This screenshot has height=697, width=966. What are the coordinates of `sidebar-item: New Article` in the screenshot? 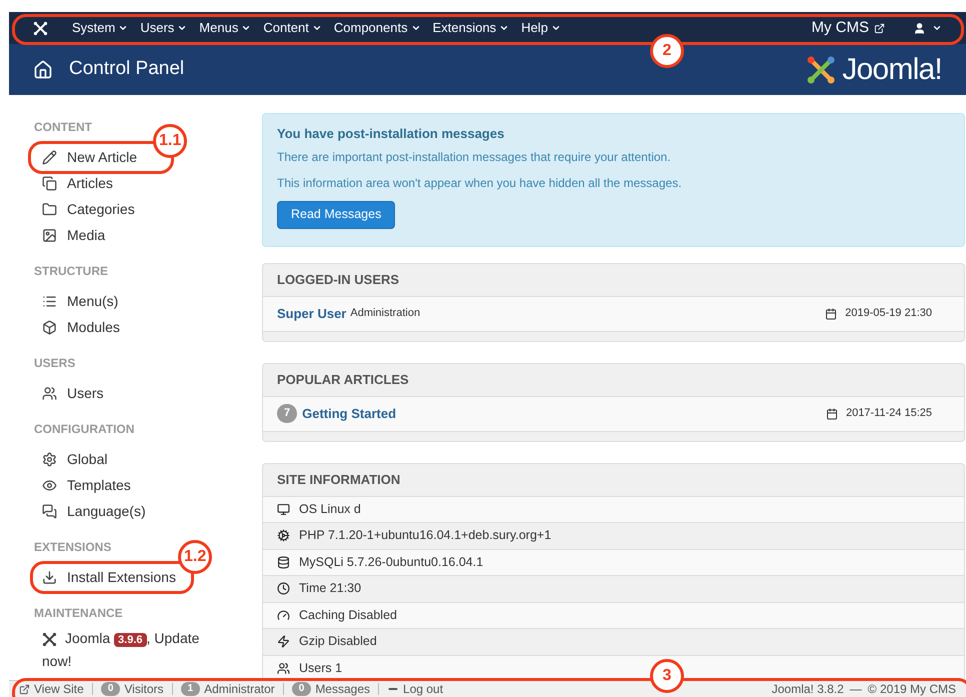 It's located at (90, 157).